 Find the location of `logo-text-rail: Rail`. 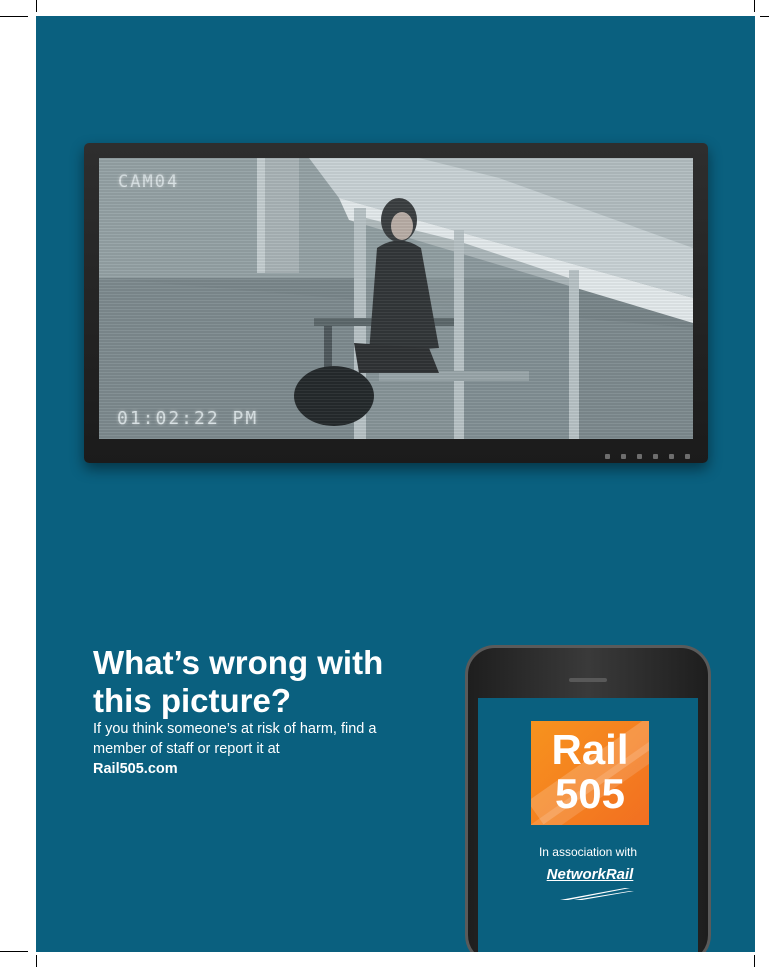

logo-text-rail: Rail is located at coordinates (590, 749).